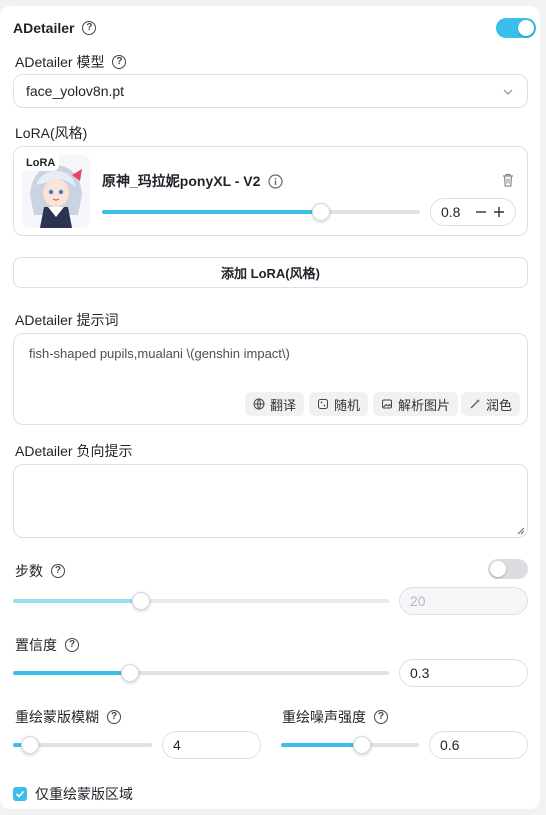 This screenshot has width=546, height=815. Describe the element at coordinates (508, 92) in the screenshot. I see `chevron-down-icon` at that location.